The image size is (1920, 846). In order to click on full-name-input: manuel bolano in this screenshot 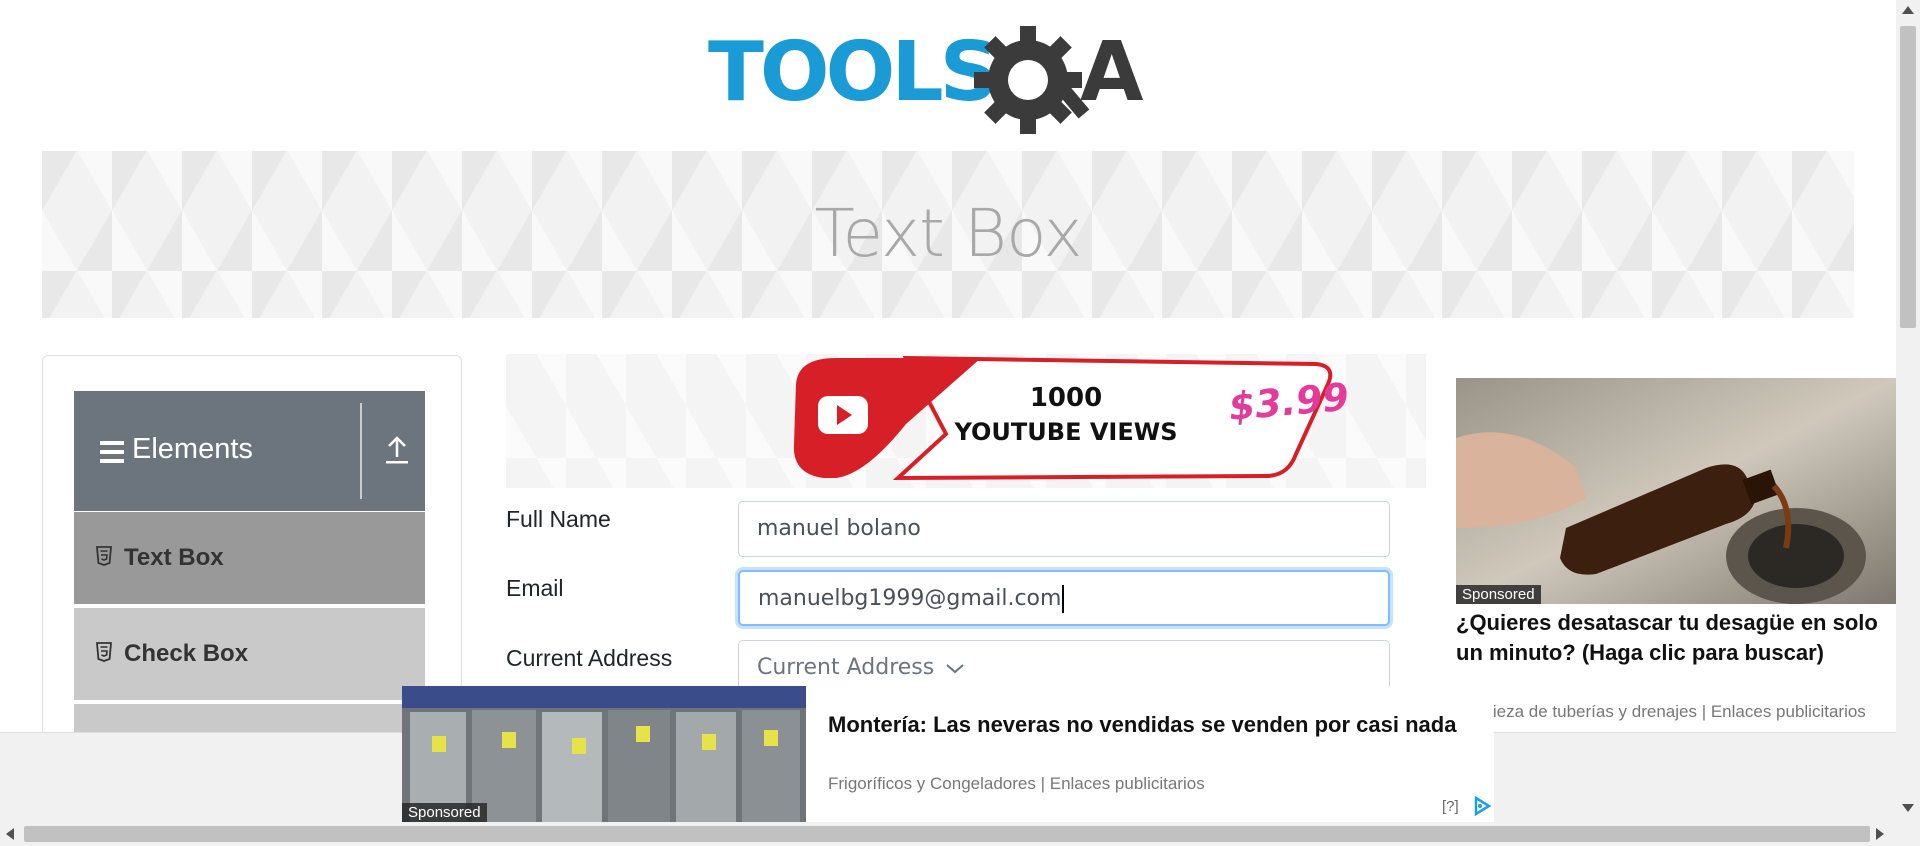, I will do `click(1064, 529)`.